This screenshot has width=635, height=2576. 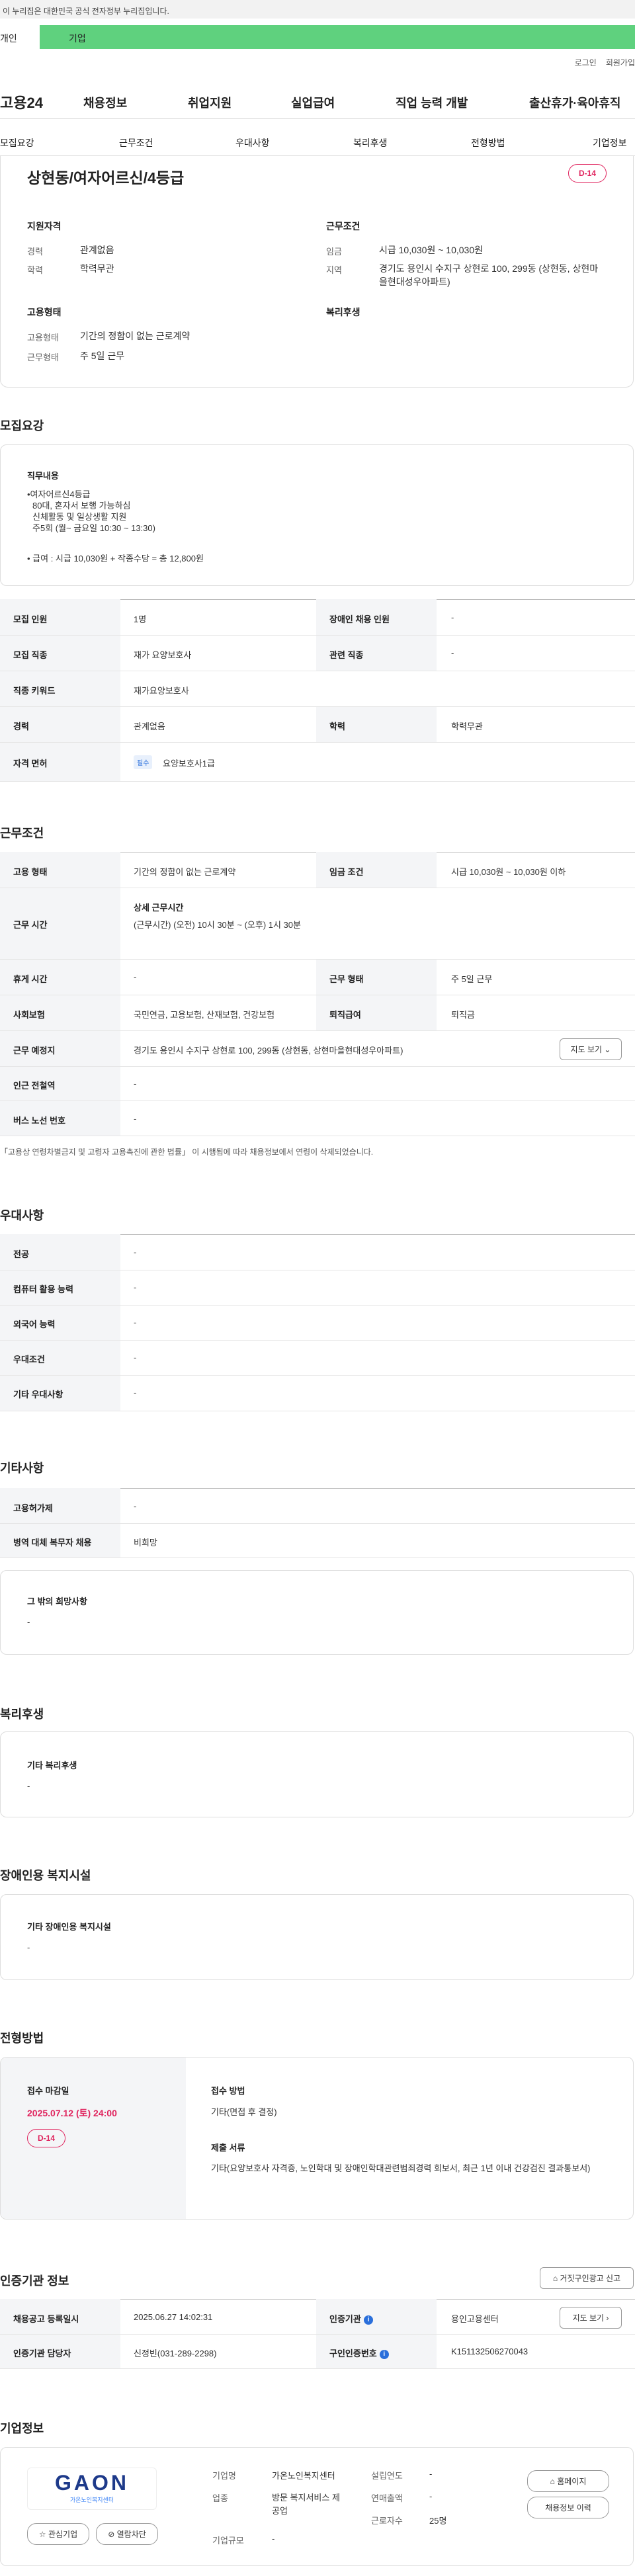 I want to click on snb-recruit: 모집요강, so click(x=17, y=142).